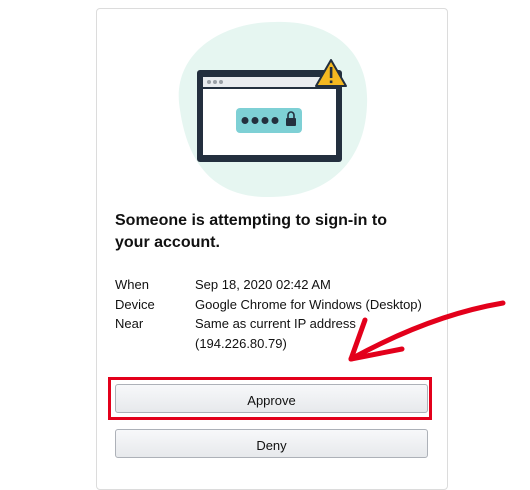 This screenshot has height=490, width=530. Describe the element at coordinates (271, 443) in the screenshot. I see `deny-button: Deny` at that location.